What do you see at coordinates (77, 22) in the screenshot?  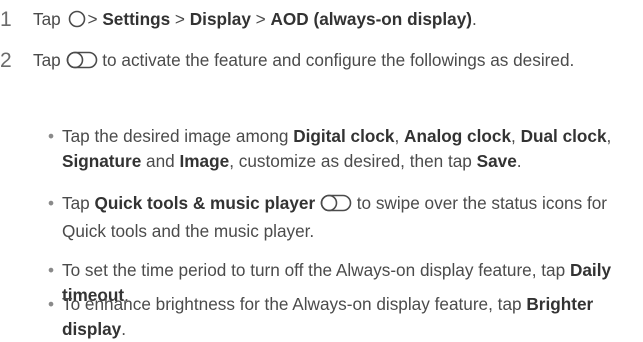 I see `circle-icon` at bounding box center [77, 22].